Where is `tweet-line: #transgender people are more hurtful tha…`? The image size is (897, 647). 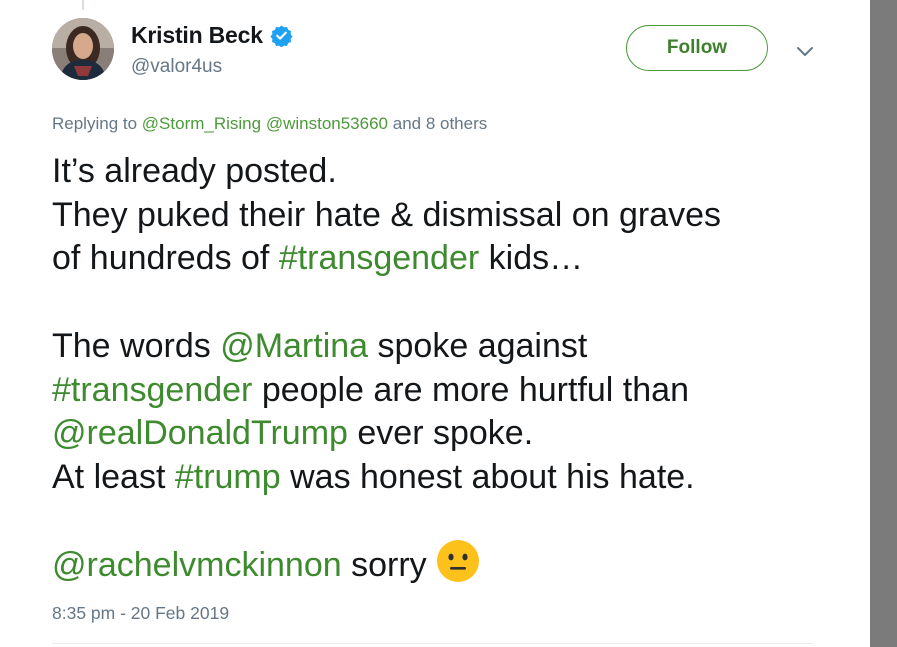
tweet-line: #transgender people are more hurtful tha… is located at coordinates (452, 391).